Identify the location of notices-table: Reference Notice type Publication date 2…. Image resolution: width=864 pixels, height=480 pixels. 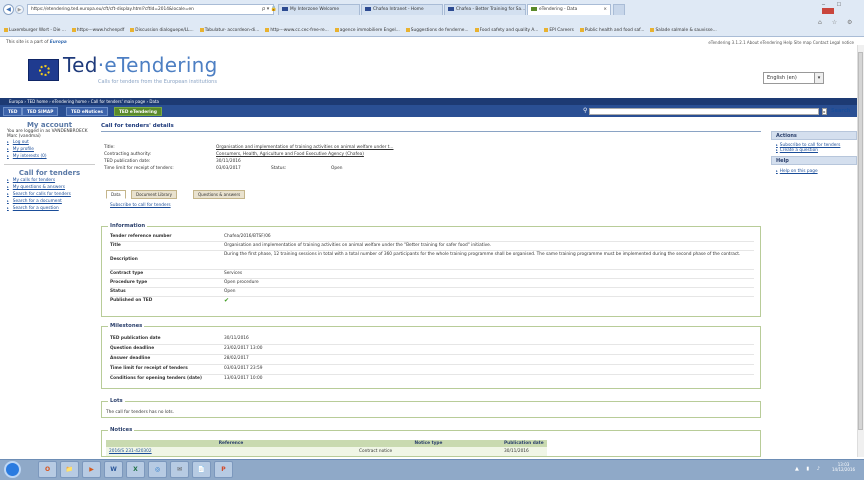
(326, 448).